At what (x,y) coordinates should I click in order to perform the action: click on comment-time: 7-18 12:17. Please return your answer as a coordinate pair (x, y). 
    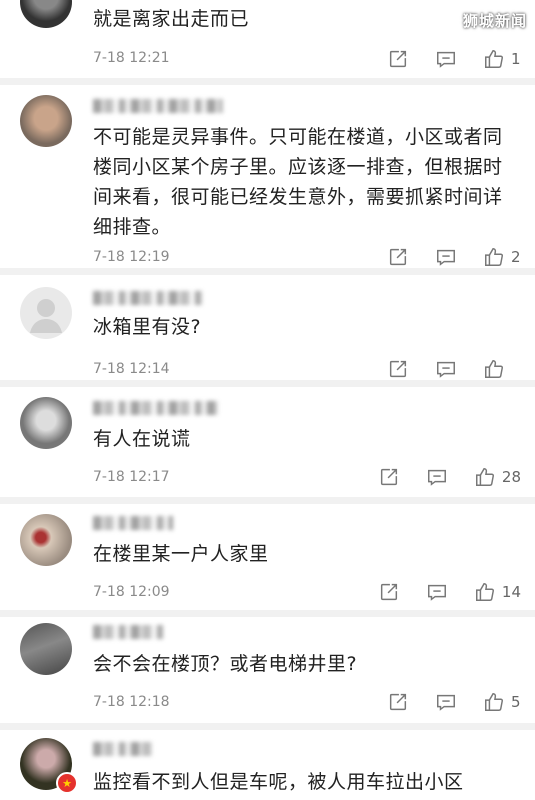
    Looking at the image, I should click on (131, 477).